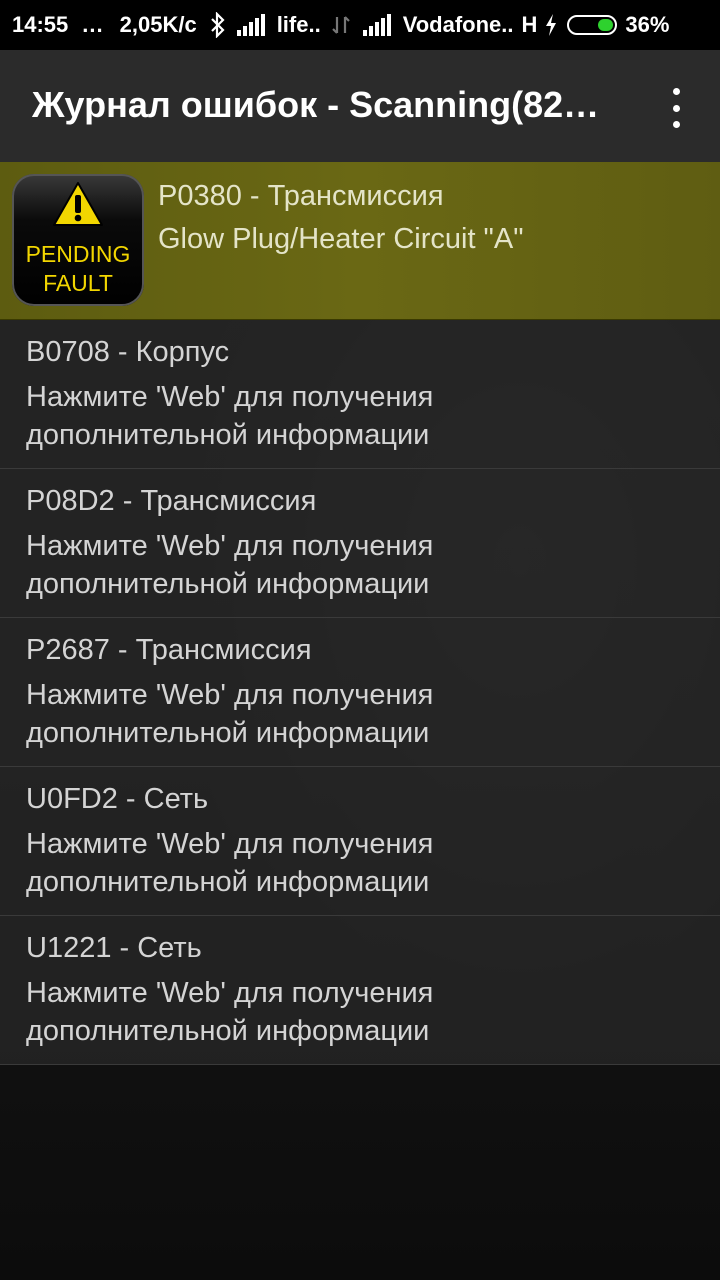  I want to click on network-type: H, so click(529, 24).